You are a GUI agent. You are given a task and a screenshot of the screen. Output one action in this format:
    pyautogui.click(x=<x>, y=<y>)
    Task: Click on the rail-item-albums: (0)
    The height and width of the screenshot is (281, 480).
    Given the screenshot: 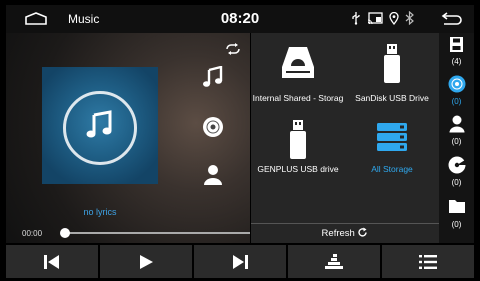 What is the action you would take?
    pyautogui.click(x=456, y=172)
    